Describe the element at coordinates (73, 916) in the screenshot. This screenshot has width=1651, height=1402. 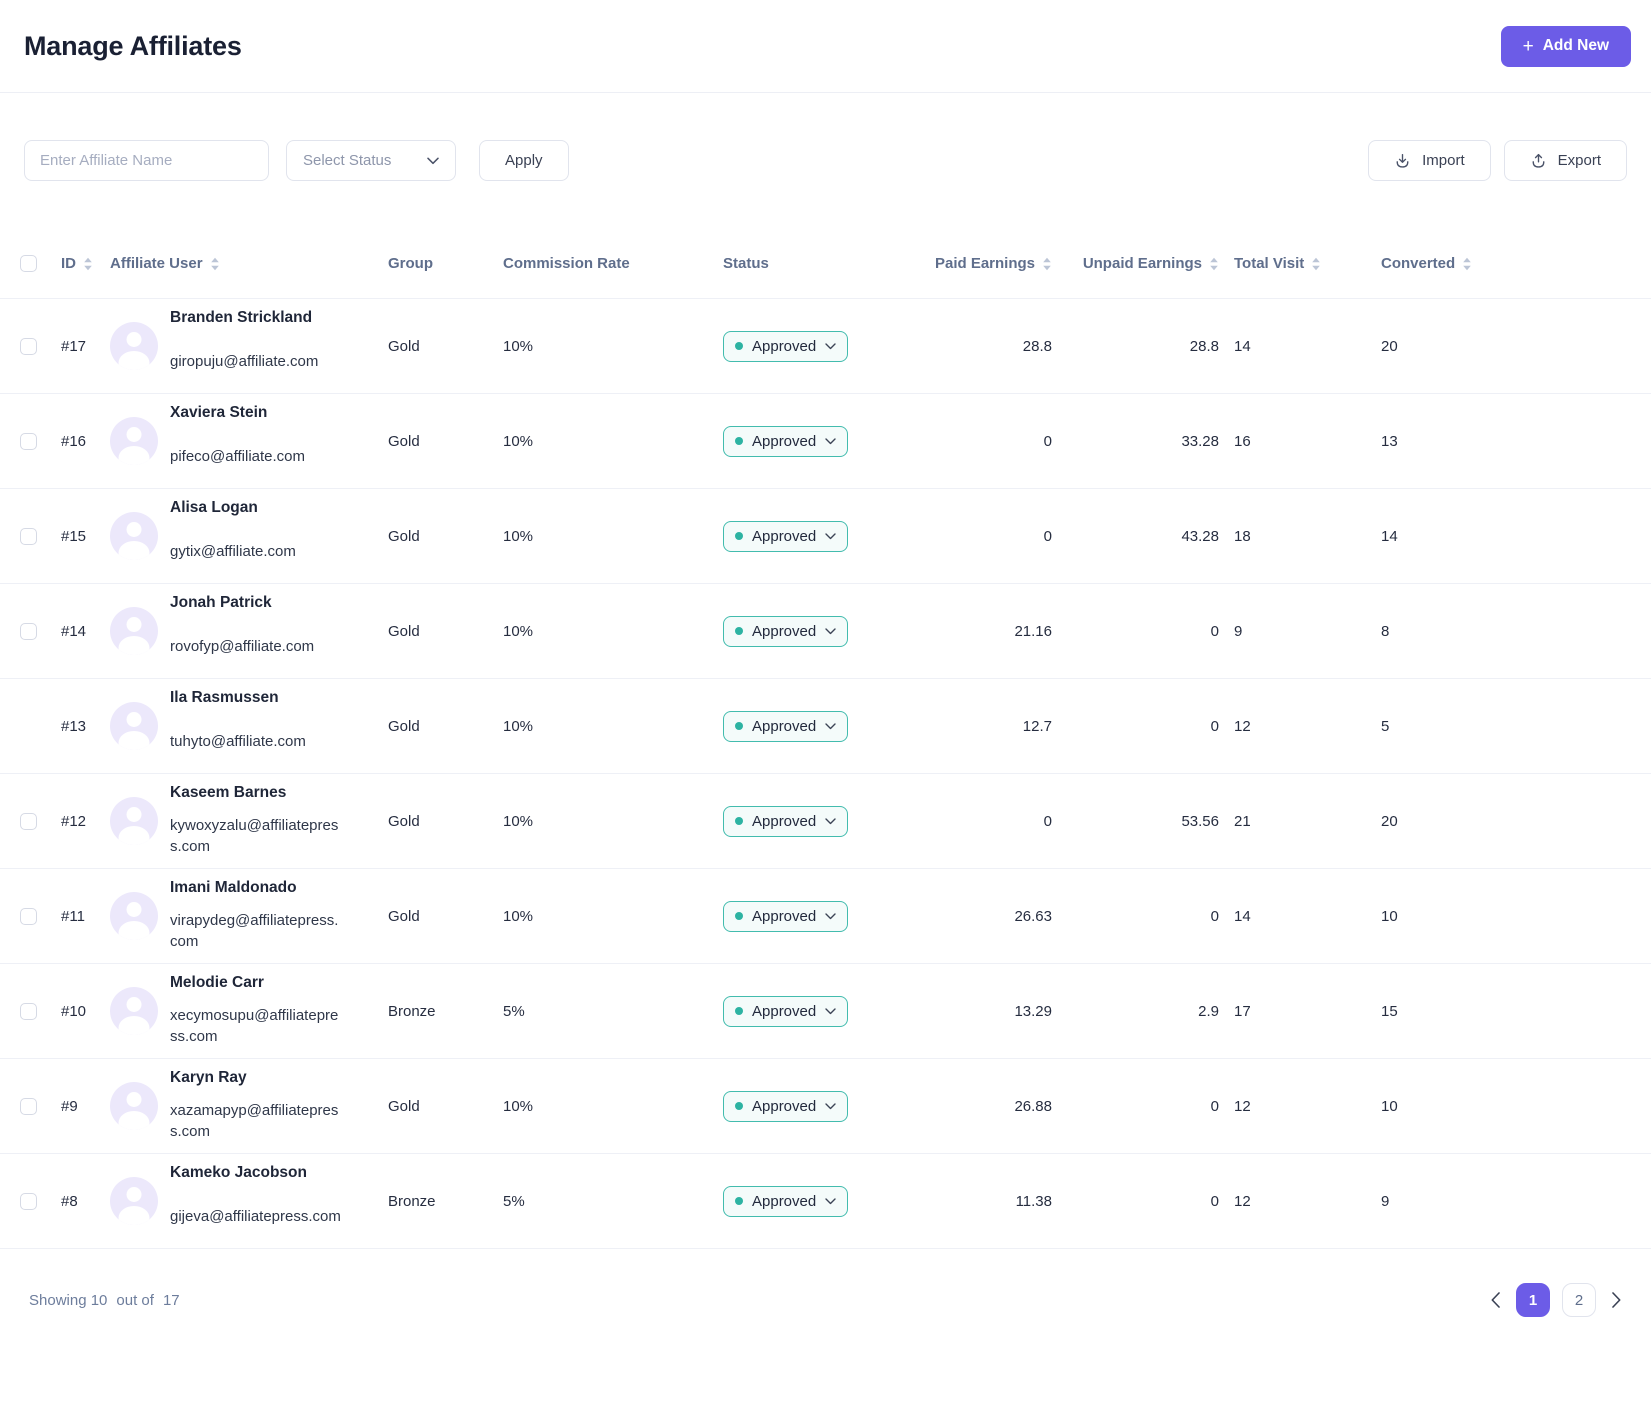
I see `affiliate-id: #11` at that location.